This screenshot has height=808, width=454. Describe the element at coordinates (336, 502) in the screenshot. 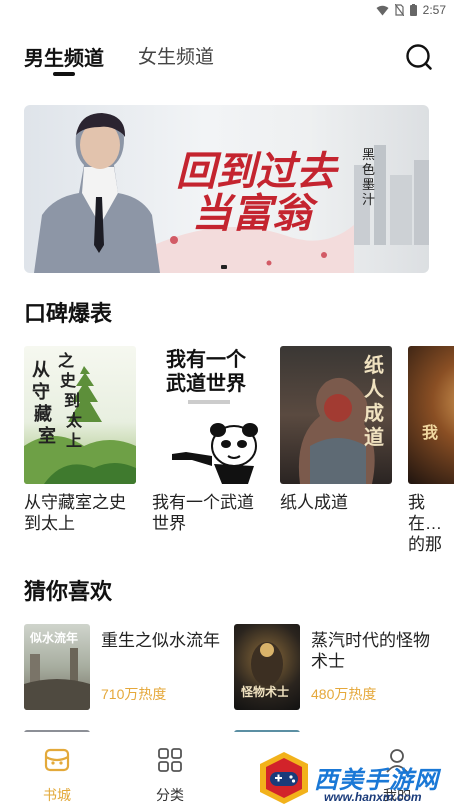

I see `book-title: 纸人成道` at that location.